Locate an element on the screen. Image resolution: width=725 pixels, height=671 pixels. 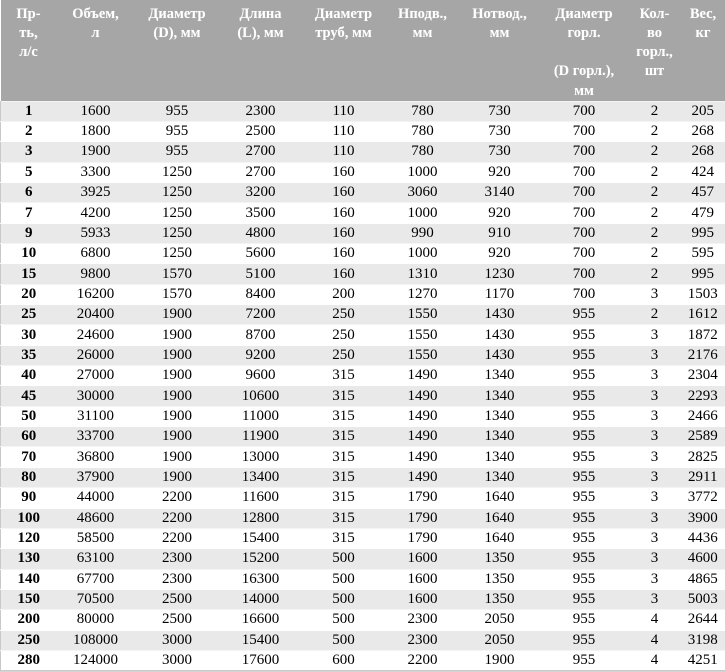
table-row: 45300001900106003151490134095532293 is located at coordinates (363, 396).